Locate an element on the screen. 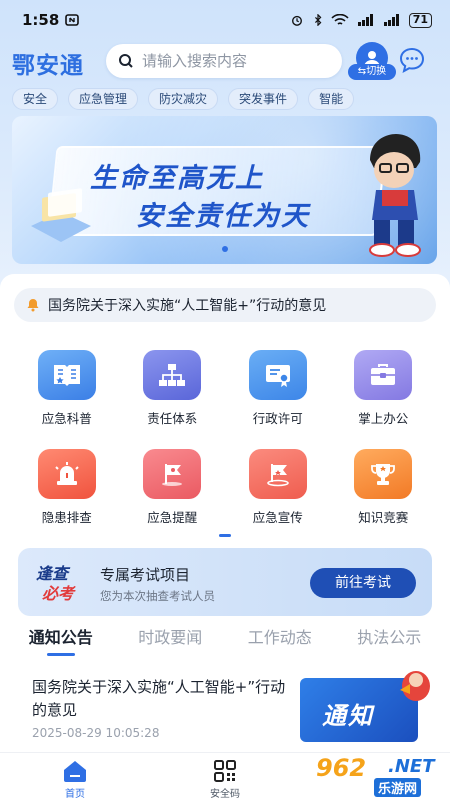  briefcase-icon is located at coordinates (383, 375).